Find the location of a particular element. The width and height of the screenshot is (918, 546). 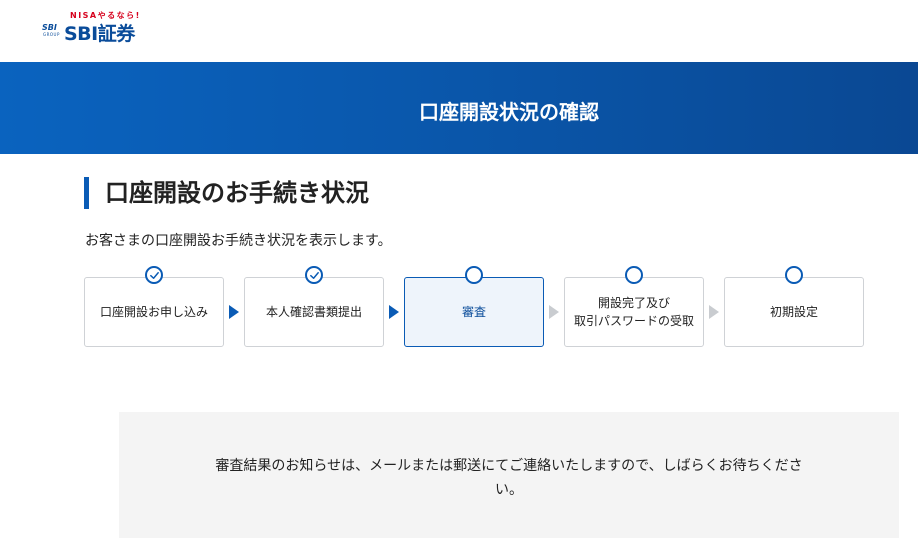

step-label: 開設完了及び 取引パスワードの受取 is located at coordinates (633, 312).